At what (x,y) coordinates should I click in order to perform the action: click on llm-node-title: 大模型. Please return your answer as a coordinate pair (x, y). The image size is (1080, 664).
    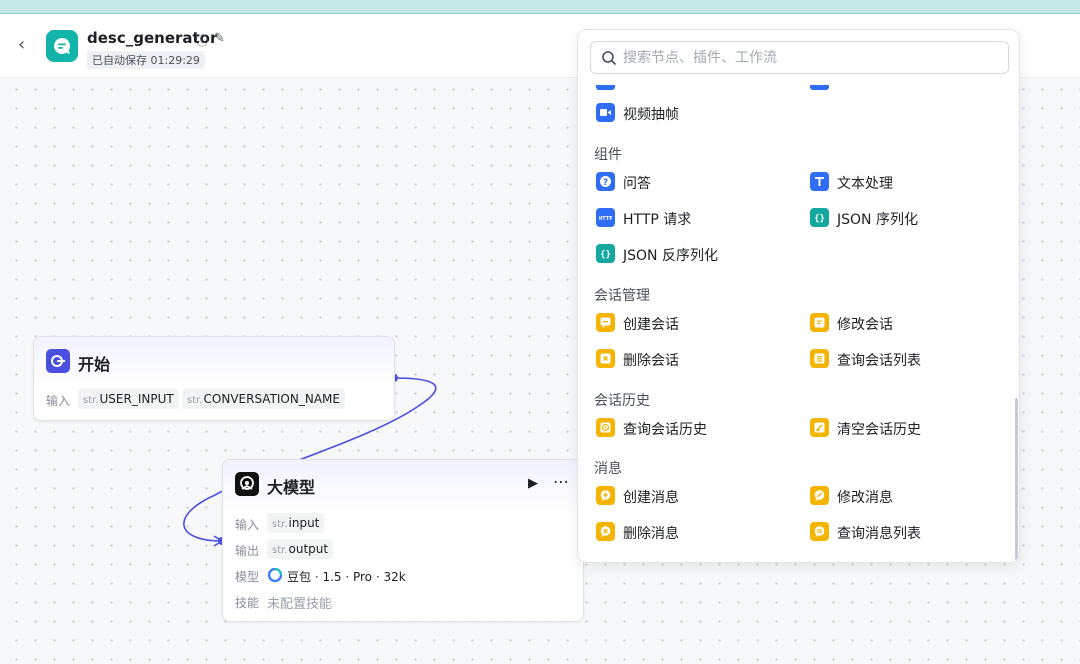
    Looking at the image, I should click on (291, 487).